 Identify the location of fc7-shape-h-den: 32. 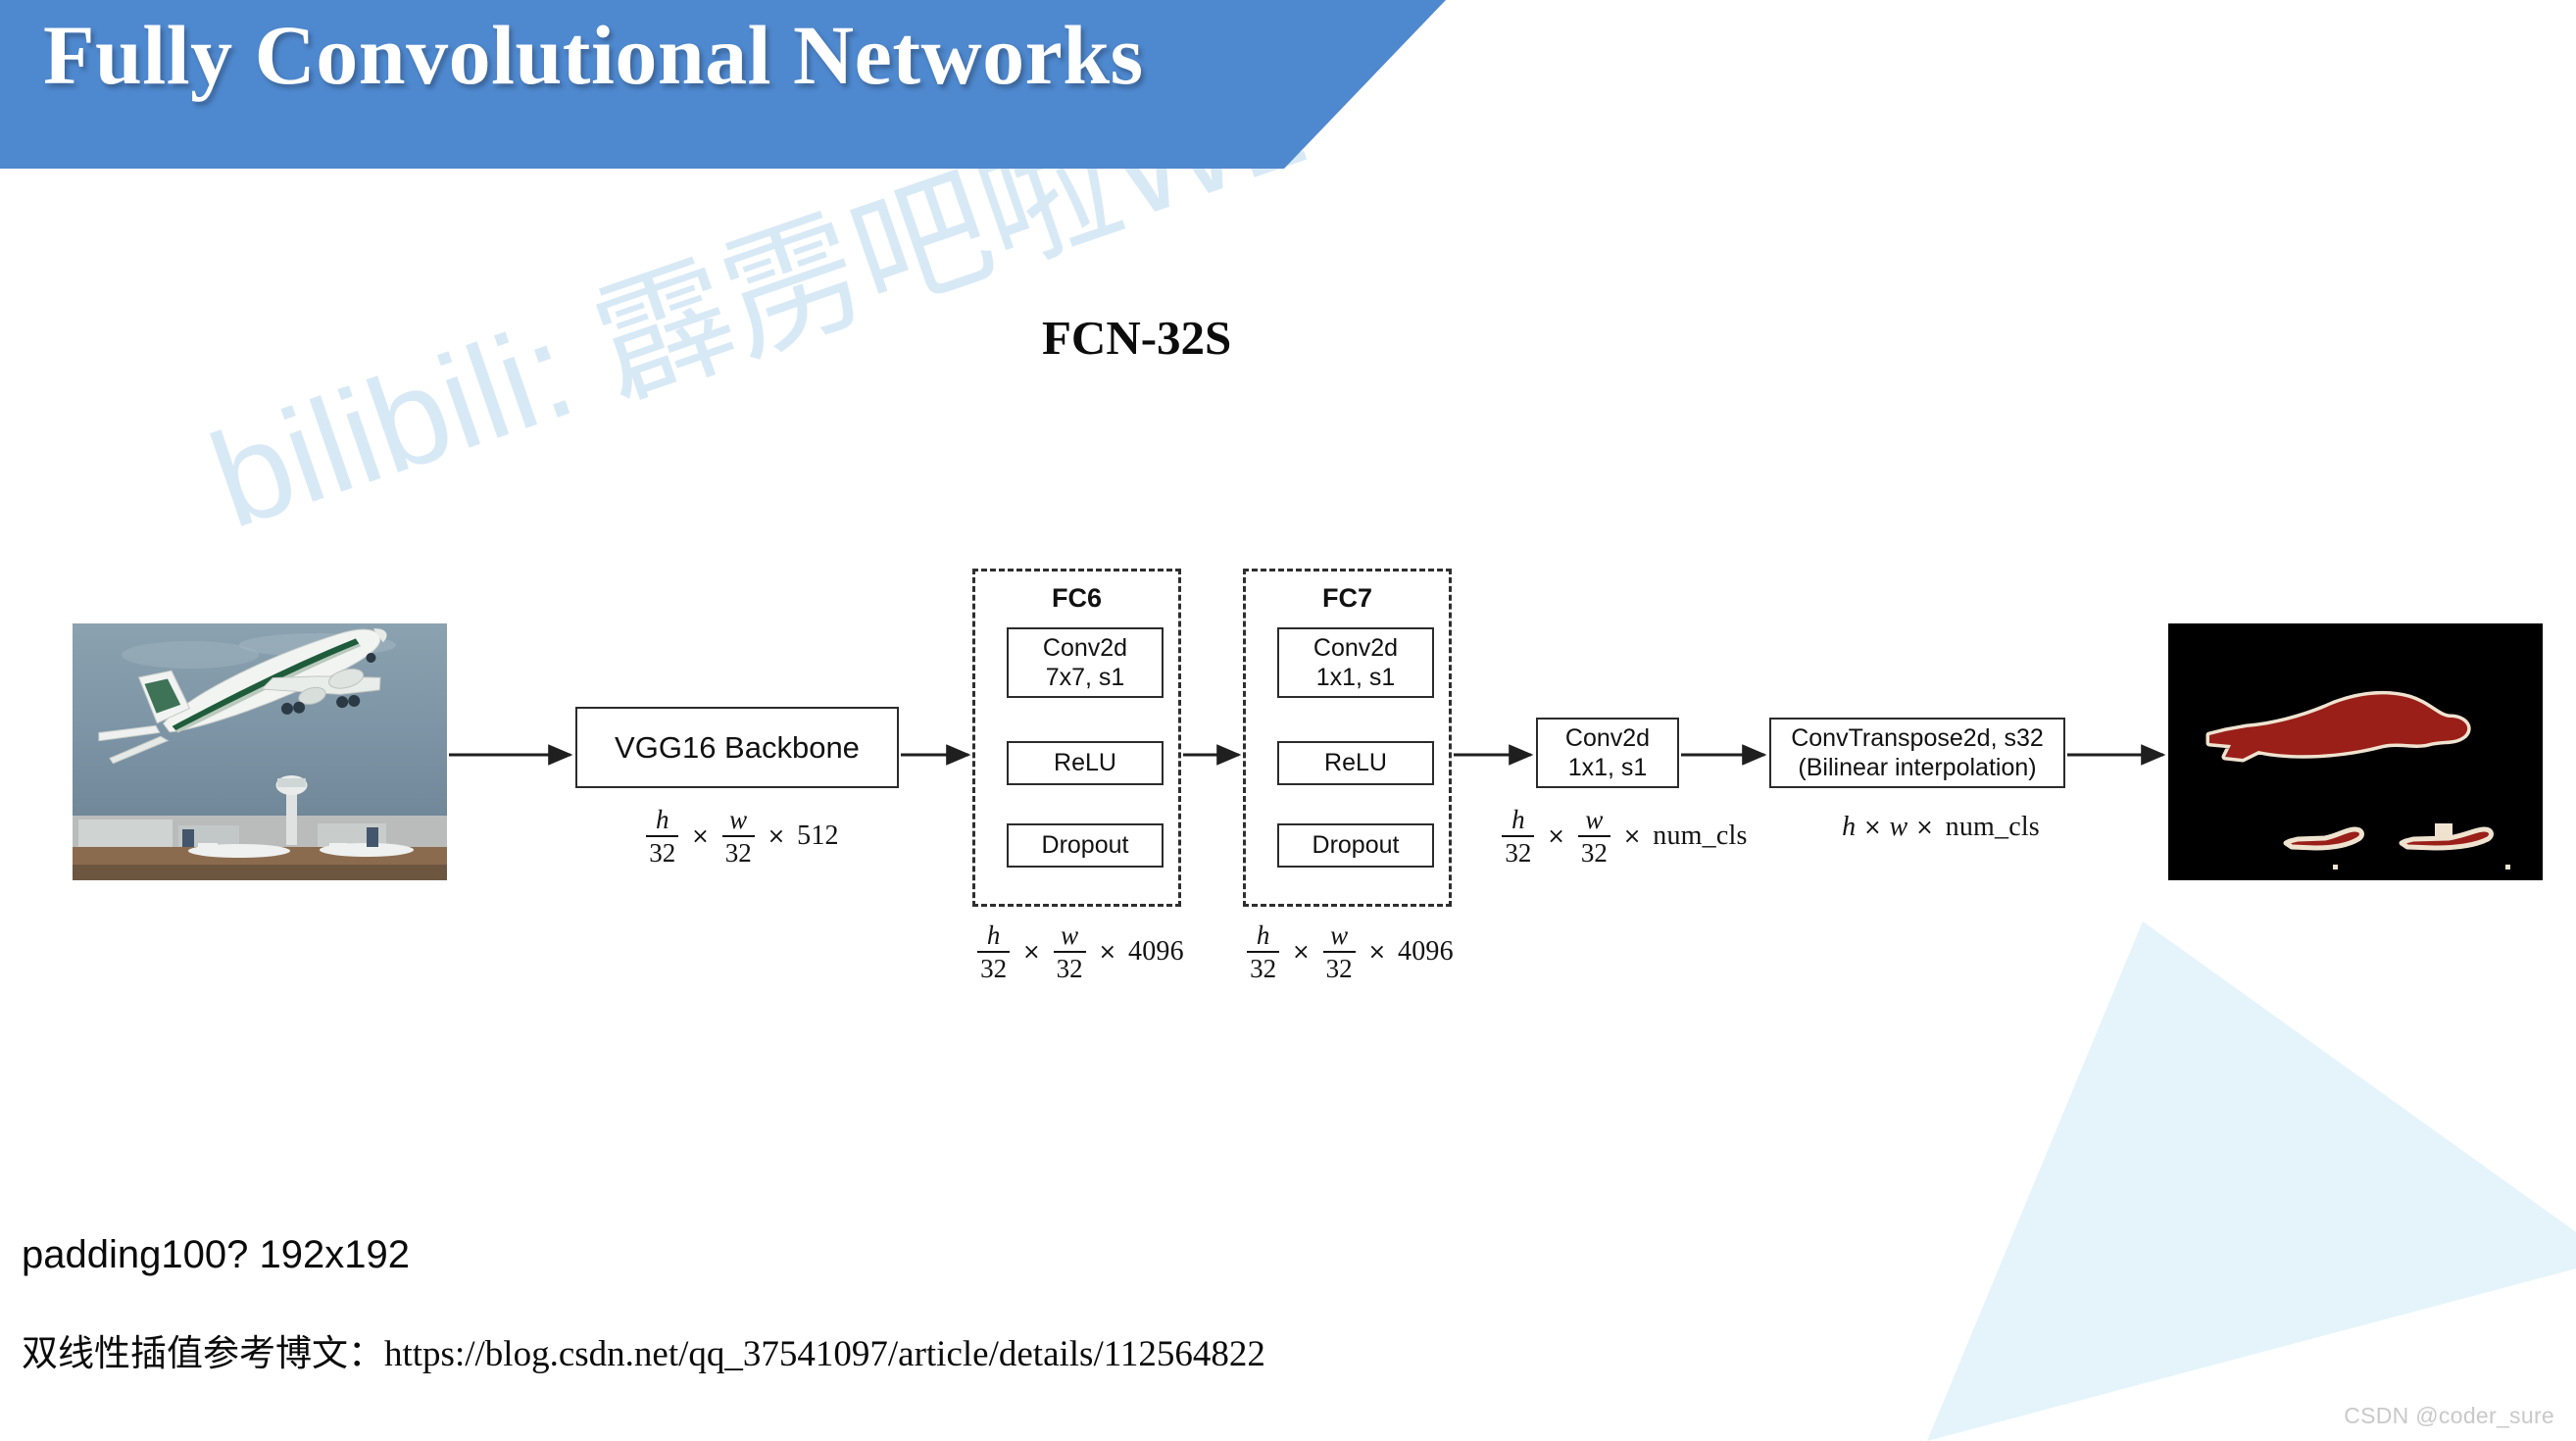
(1263, 969).